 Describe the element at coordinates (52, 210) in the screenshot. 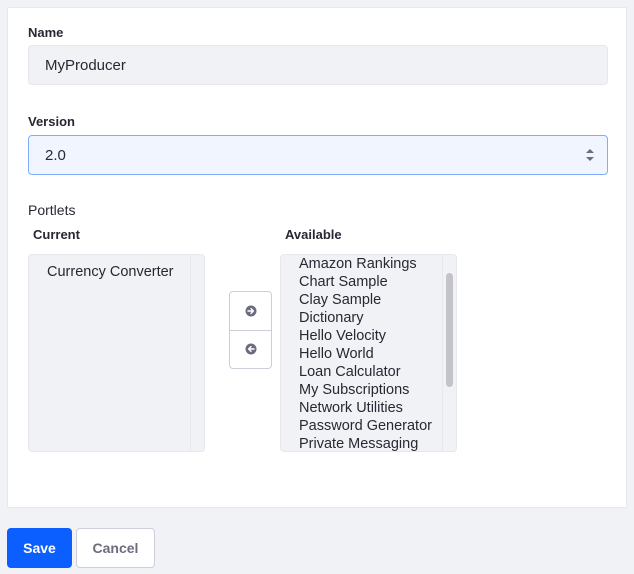

I see `portlets-label: Portlets` at that location.